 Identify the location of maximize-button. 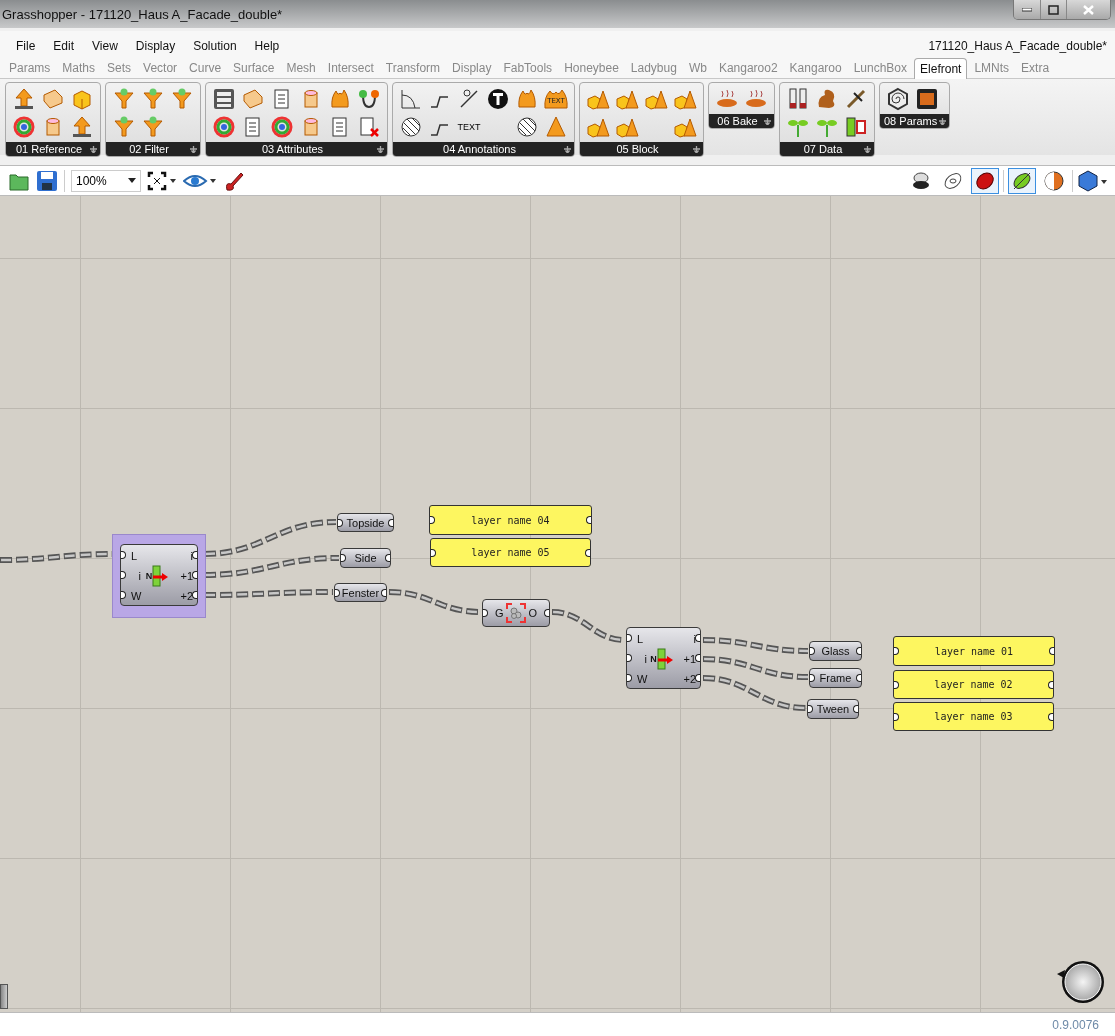
(1053, 9).